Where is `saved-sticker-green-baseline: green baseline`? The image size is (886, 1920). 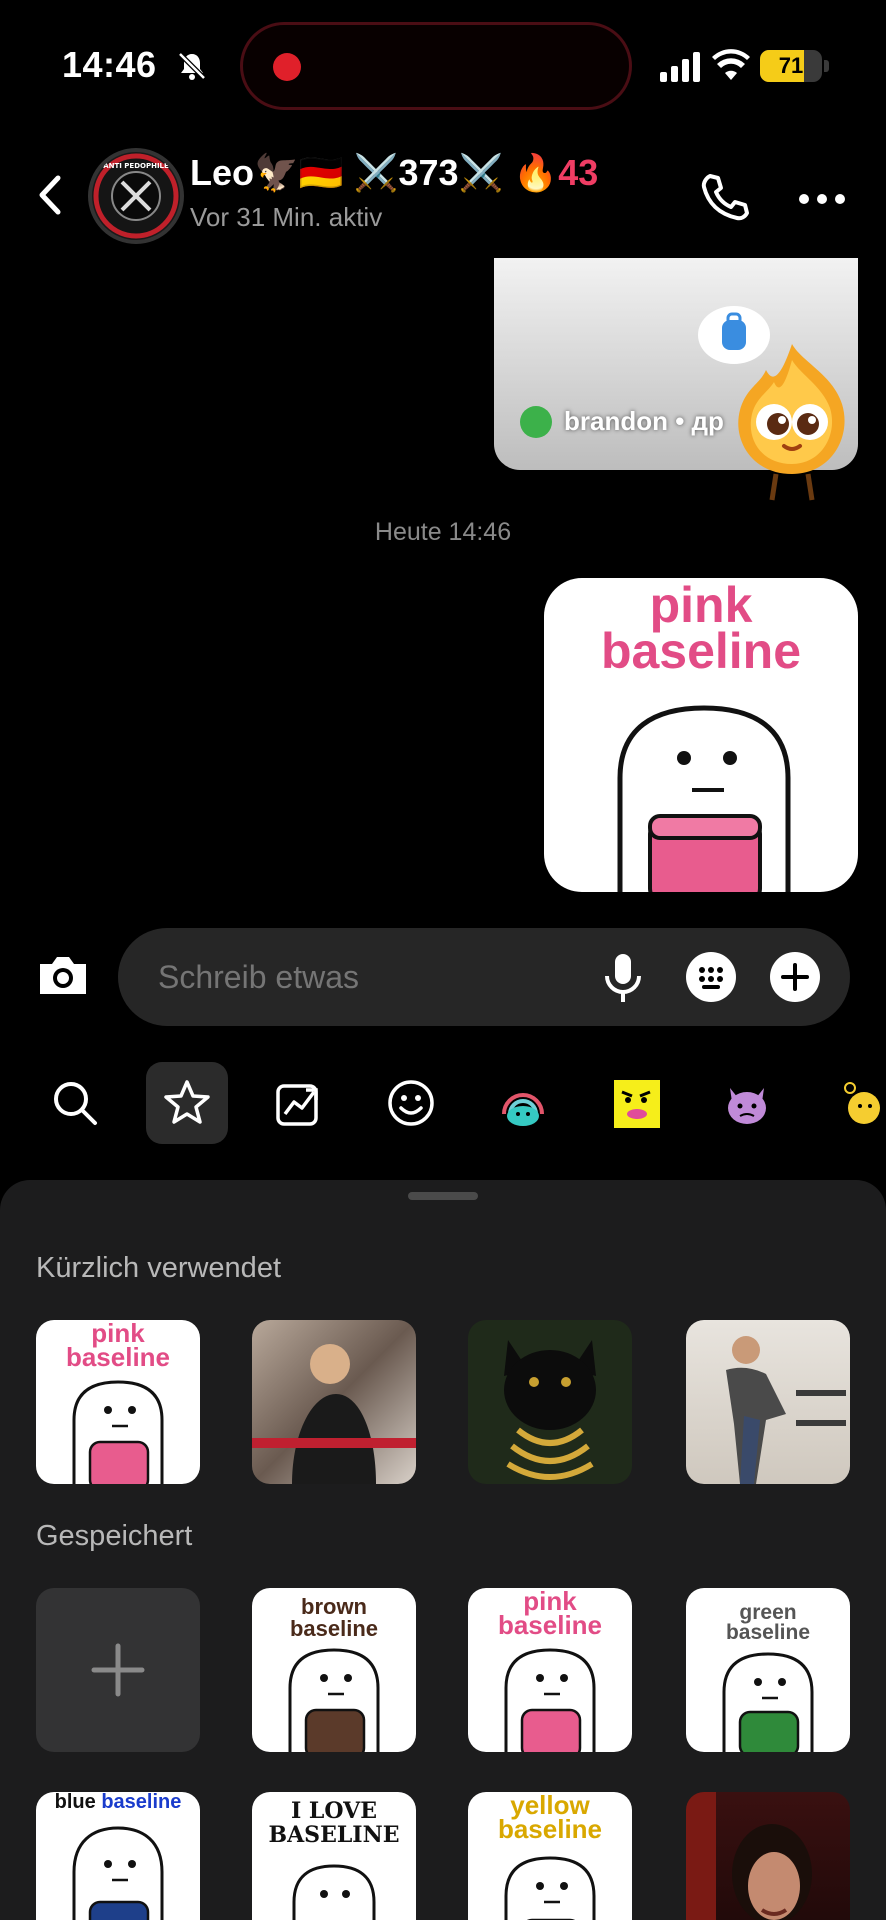
saved-sticker-green-baseline: green baseline is located at coordinates (768, 1670).